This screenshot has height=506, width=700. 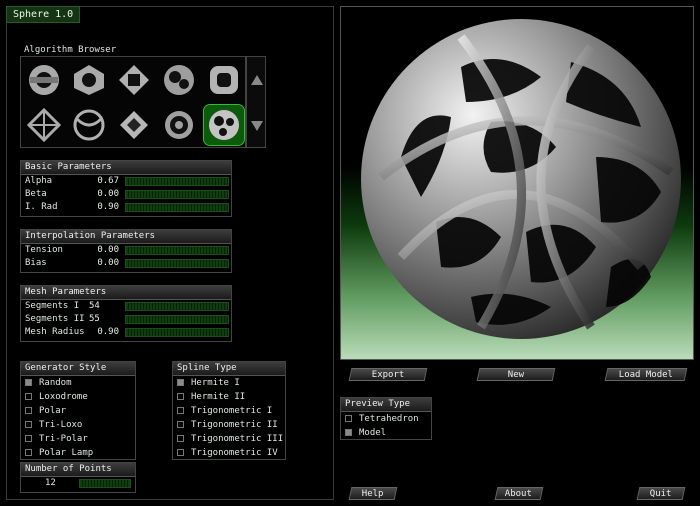 I want to click on option-label: Polar Lamp, so click(x=66, y=453).